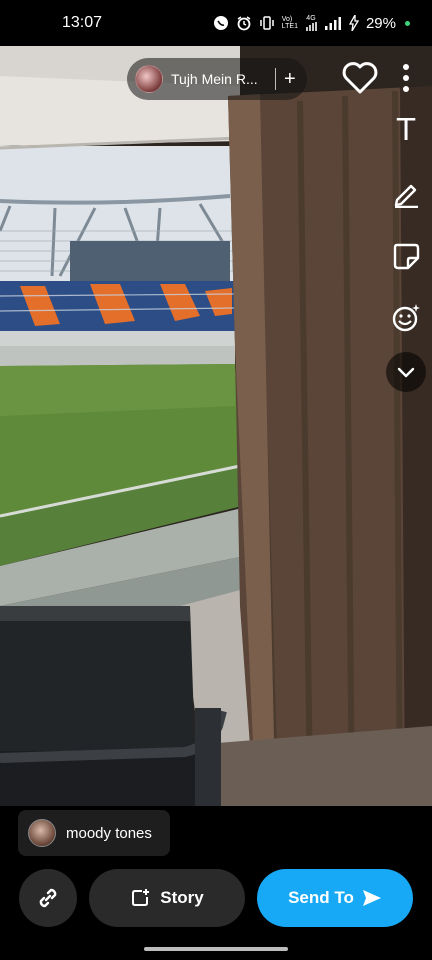  I want to click on heart-icon, so click(360, 78).